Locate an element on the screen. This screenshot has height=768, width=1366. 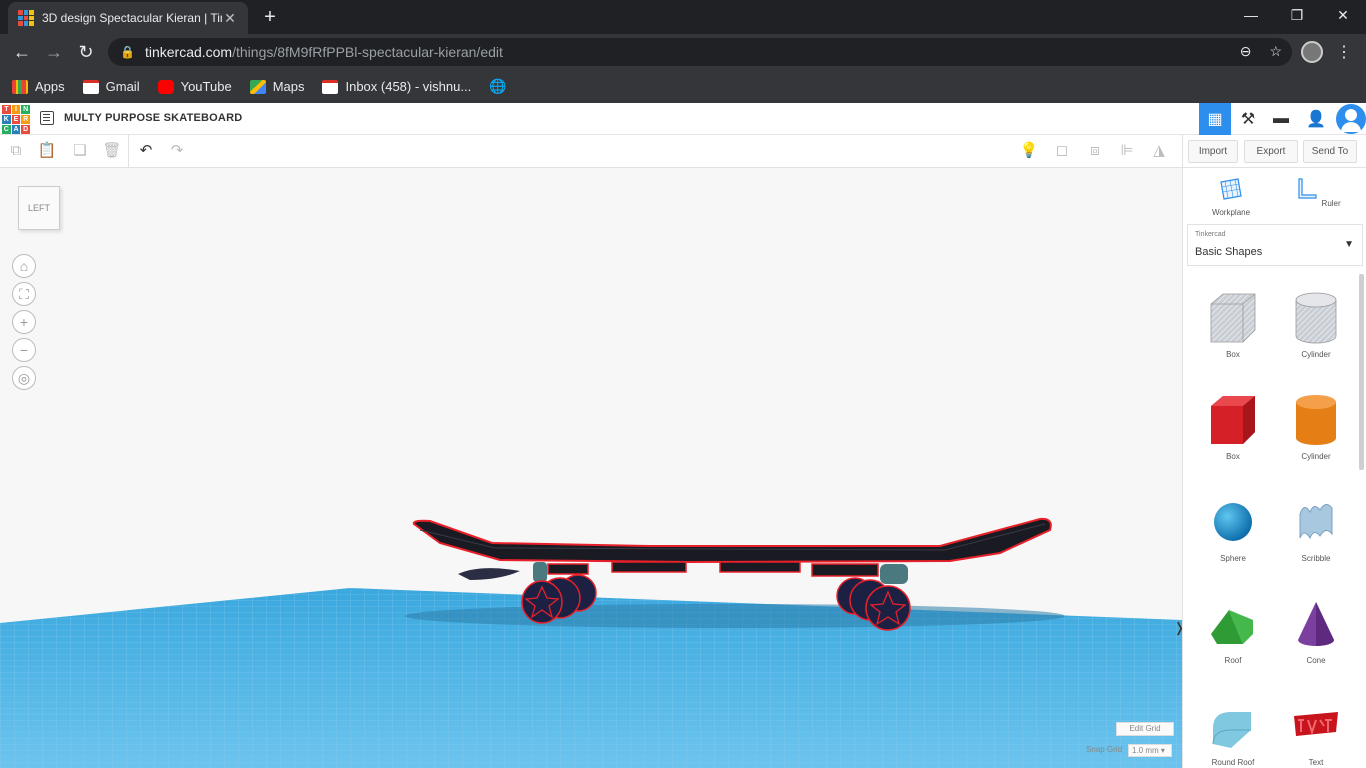
shape-note-icon: ◻ is located at coordinates (1062, 151).